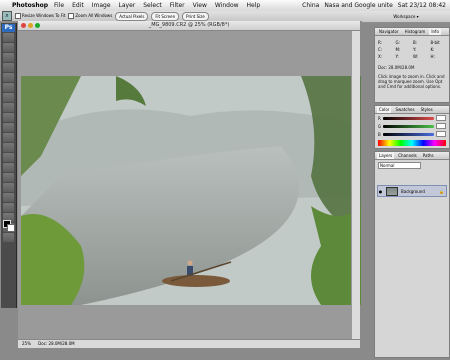 The width and height of the screenshot is (450, 360). Describe the element at coordinates (8, 97) in the screenshot. I see `healing-brush-tool-icon` at that location.